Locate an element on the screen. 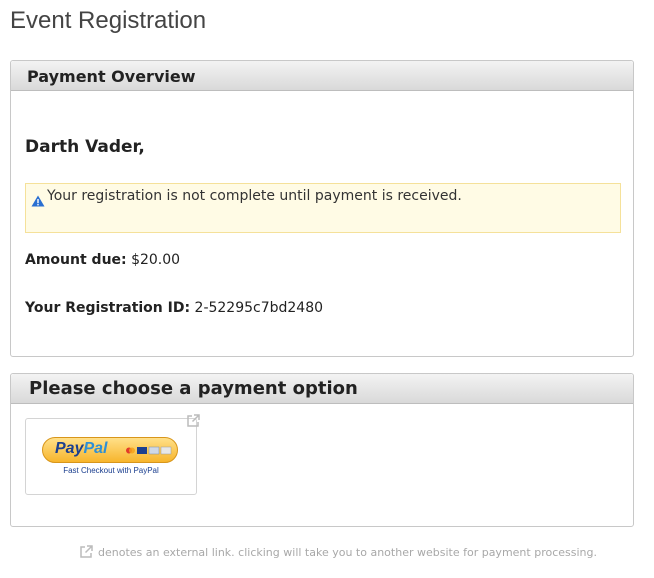 The width and height of the screenshot is (654, 578). registration-id-value: 2-52295c7bd2480 is located at coordinates (259, 308).